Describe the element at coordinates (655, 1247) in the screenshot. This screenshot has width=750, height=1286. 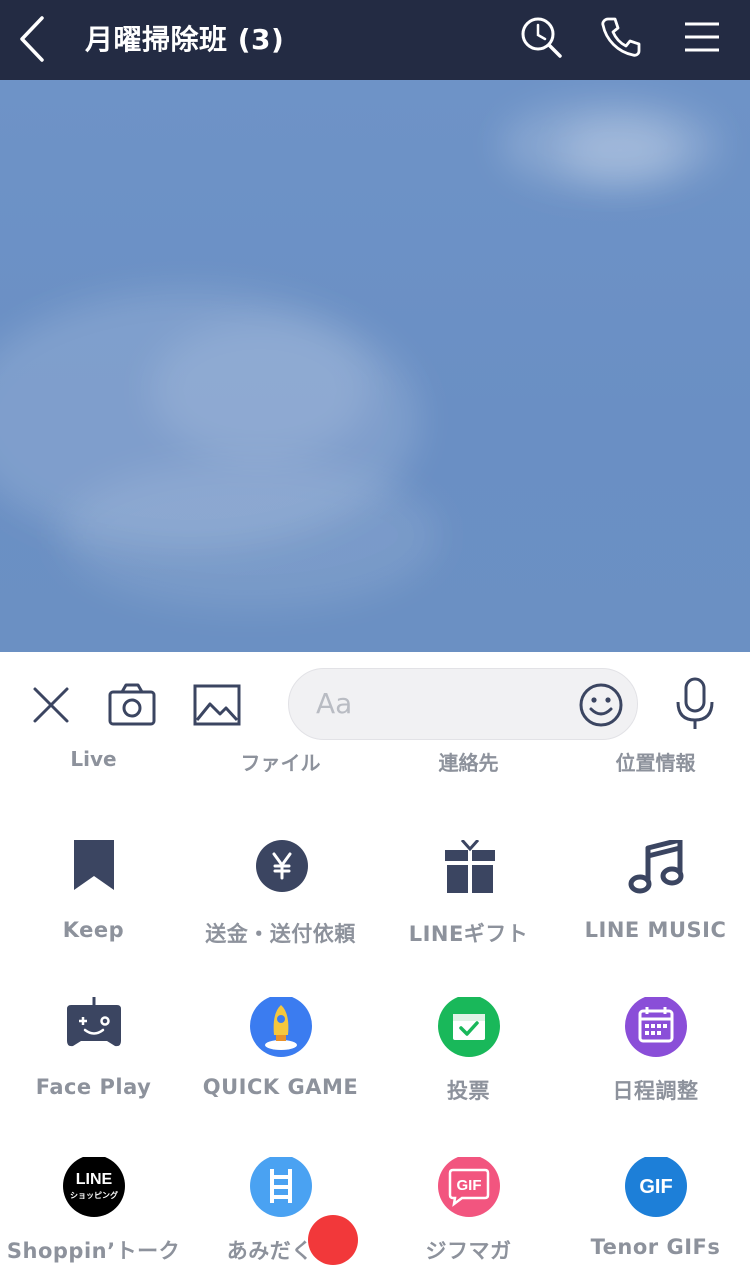
I see `menu-item-label: Tenor GIFs` at that location.